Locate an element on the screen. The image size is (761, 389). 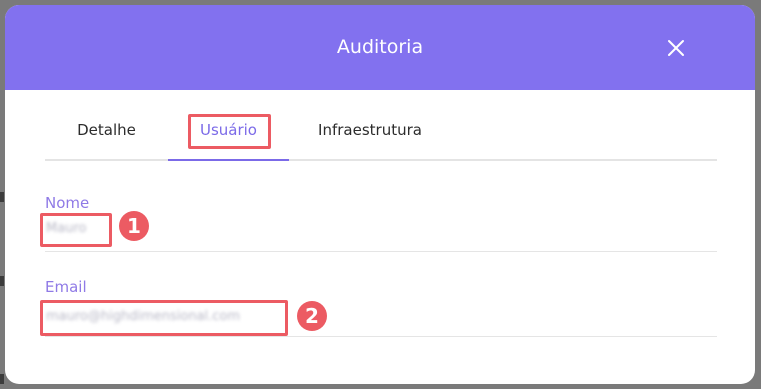
tab-bar: Detalhe Usuário Infraestrutura is located at coordinates (381, 135).